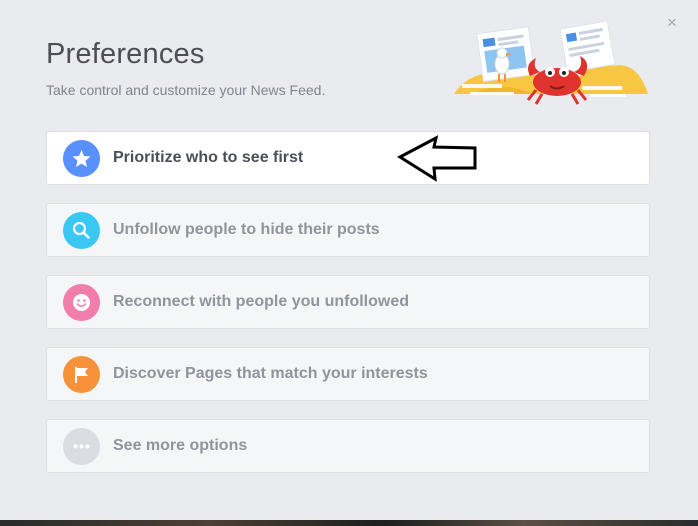  Describe the element at coordinates (180, 445) in the screenshot. I see `option-label: See more options` at that location.